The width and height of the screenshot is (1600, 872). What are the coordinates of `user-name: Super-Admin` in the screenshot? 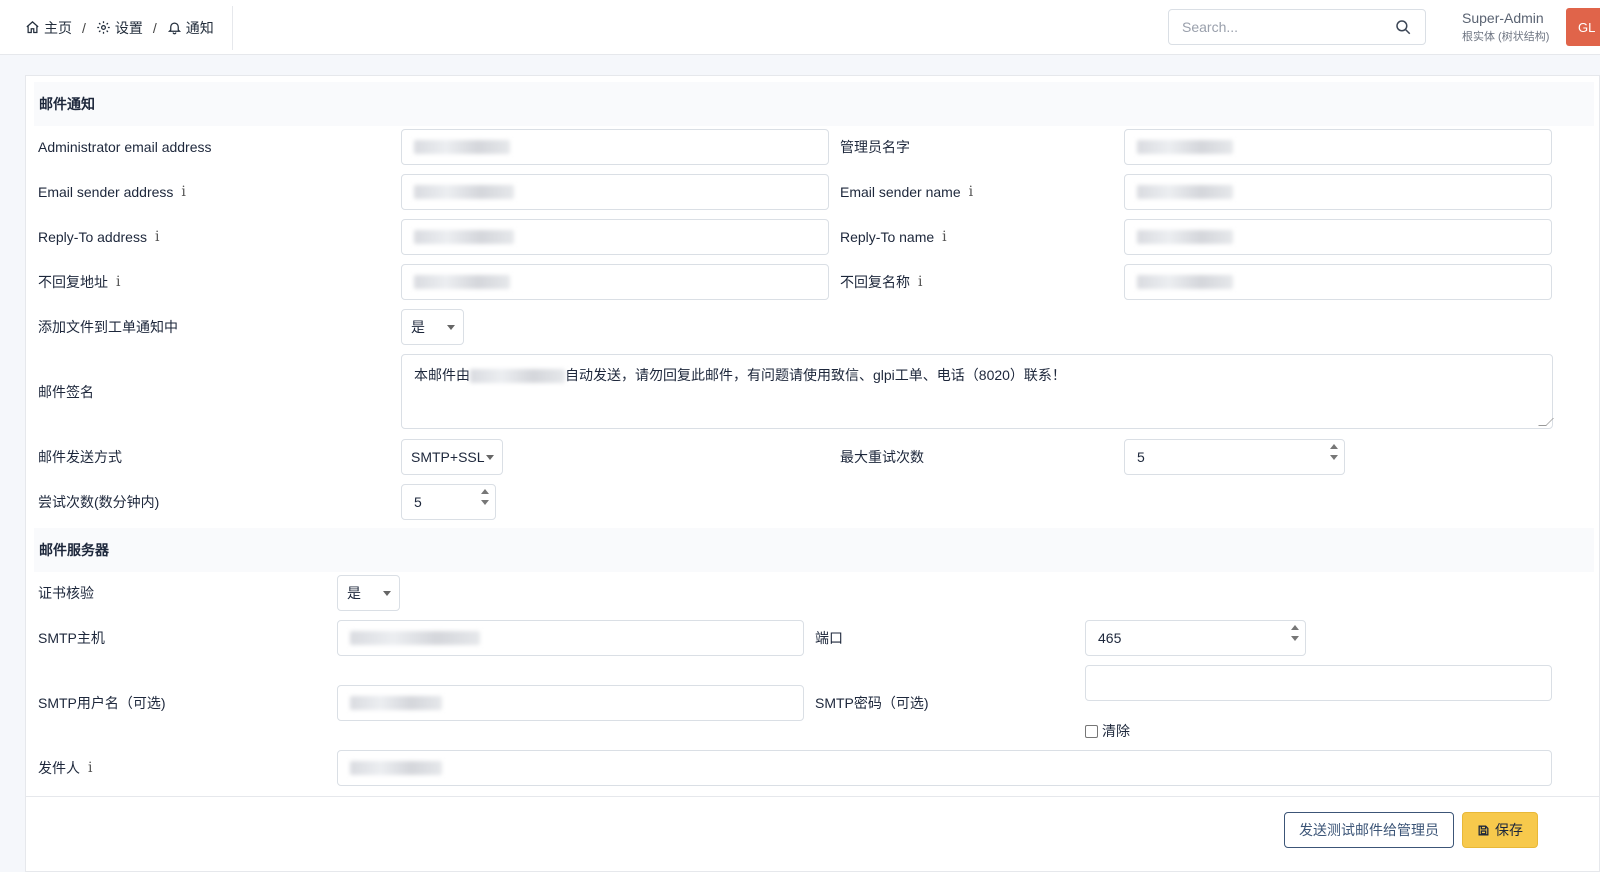 It's located at (1503, 18).